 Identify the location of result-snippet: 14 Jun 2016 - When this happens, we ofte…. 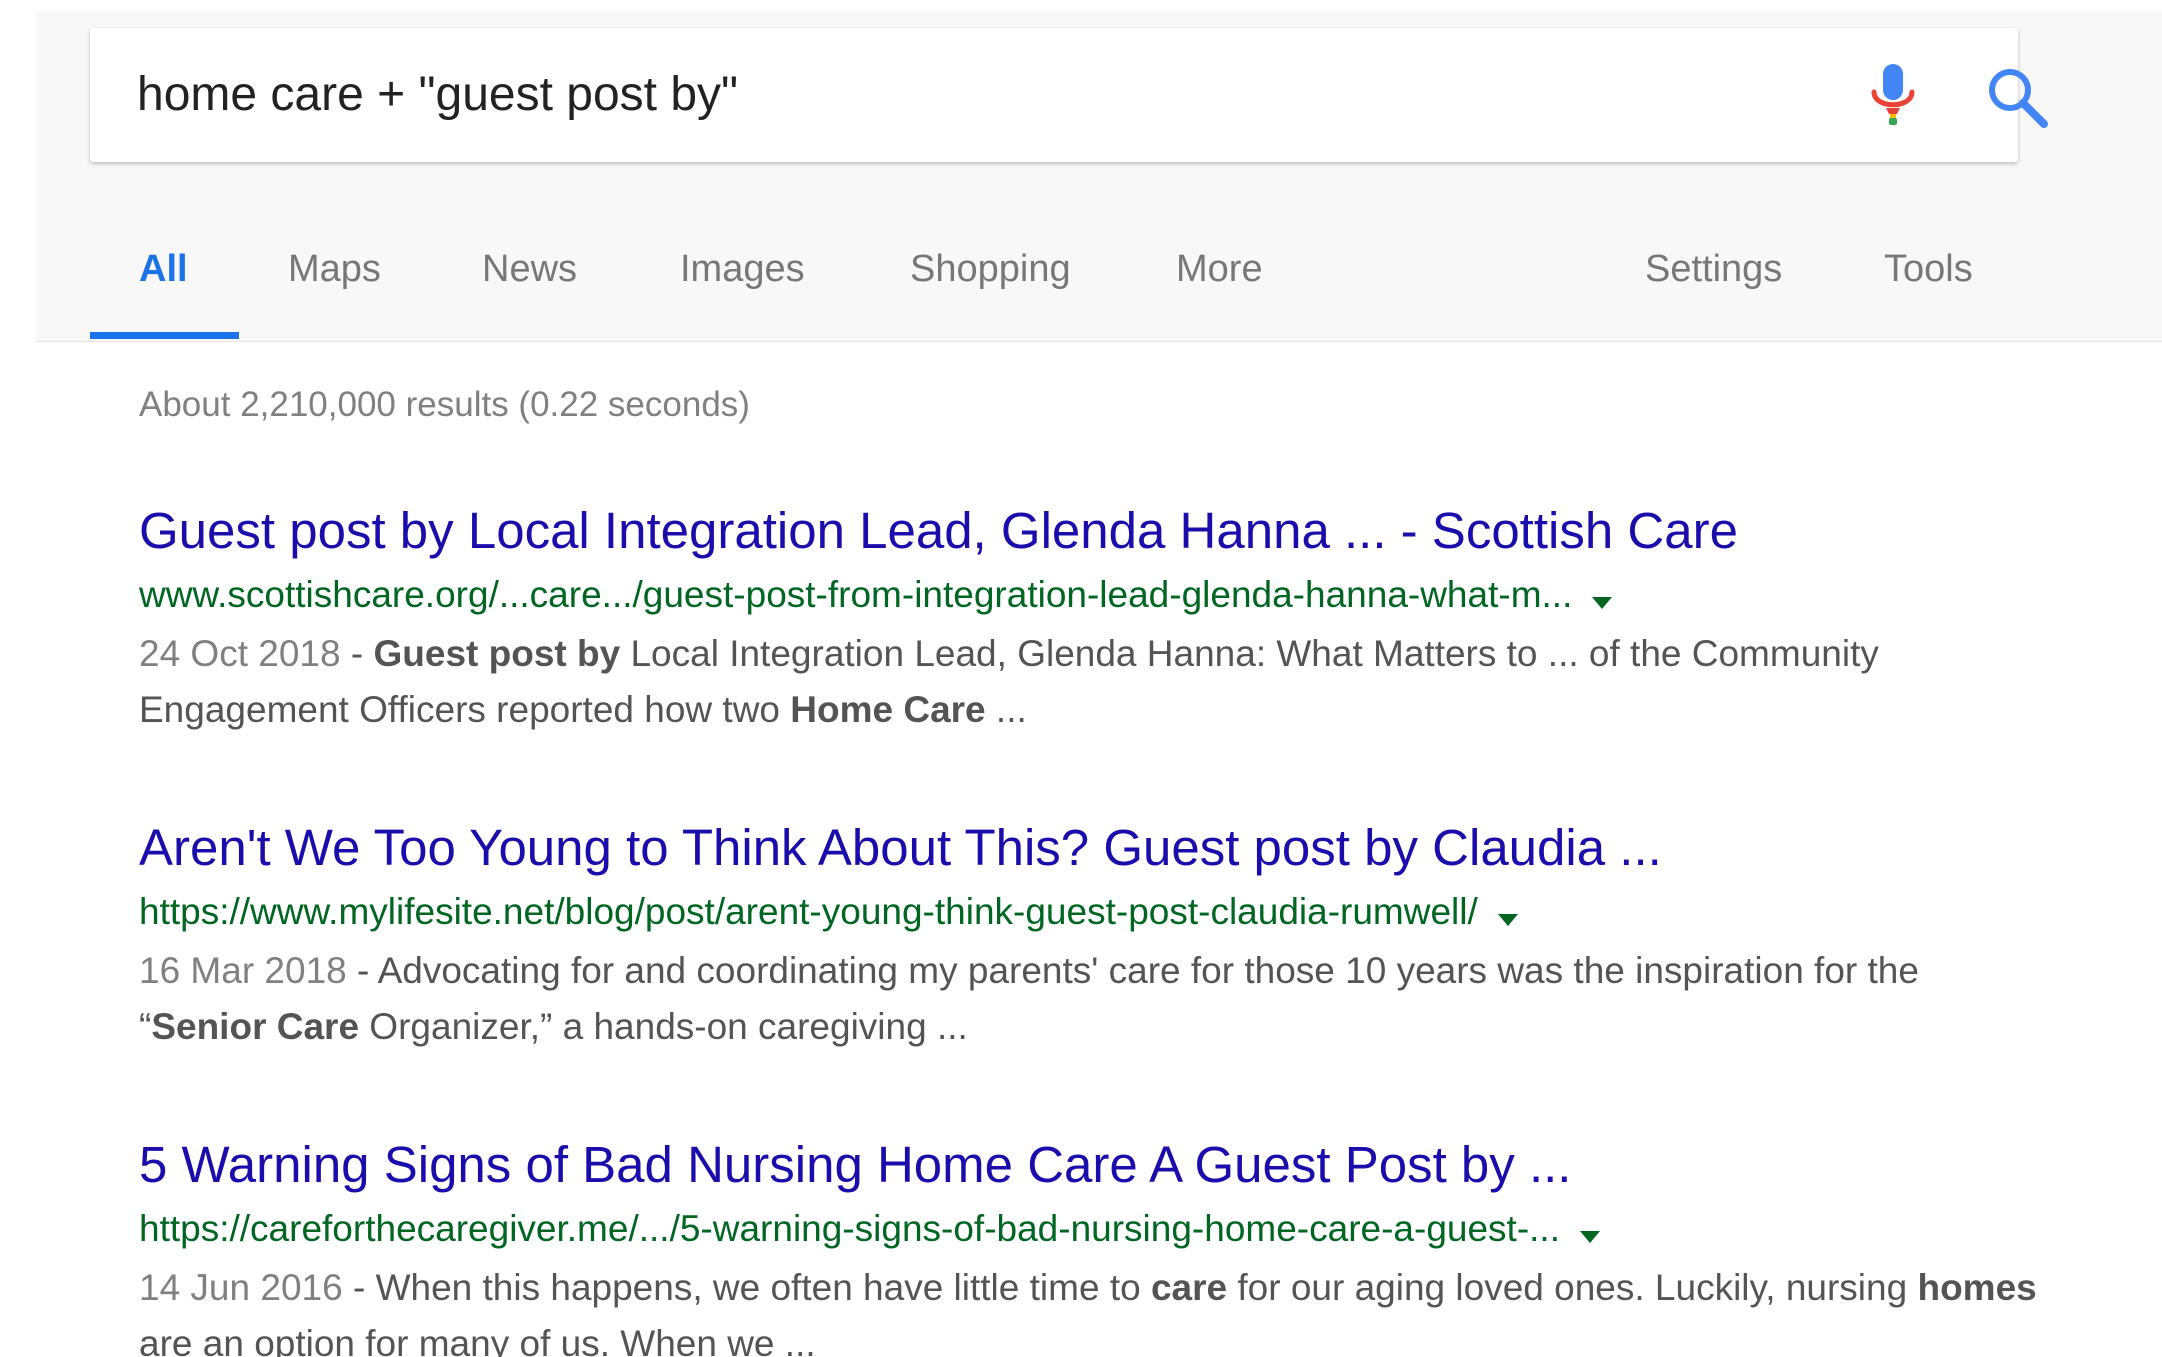
(1089, 1308).